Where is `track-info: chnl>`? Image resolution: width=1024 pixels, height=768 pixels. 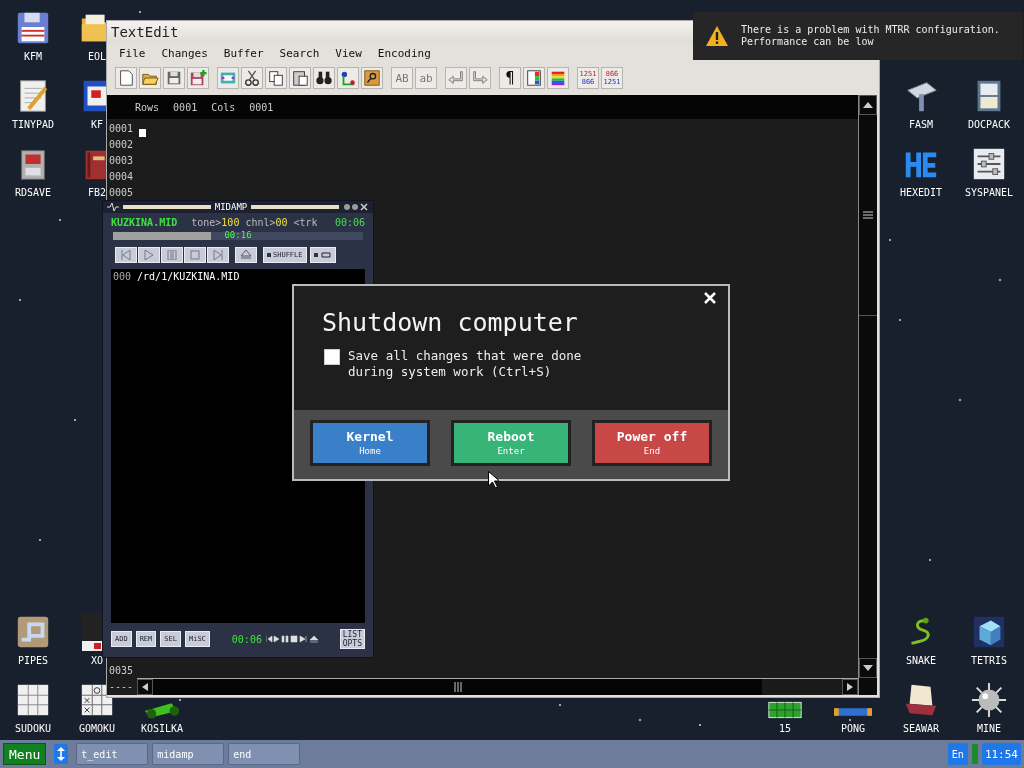 track-info: chnl> is located at coordinates (260, 222).